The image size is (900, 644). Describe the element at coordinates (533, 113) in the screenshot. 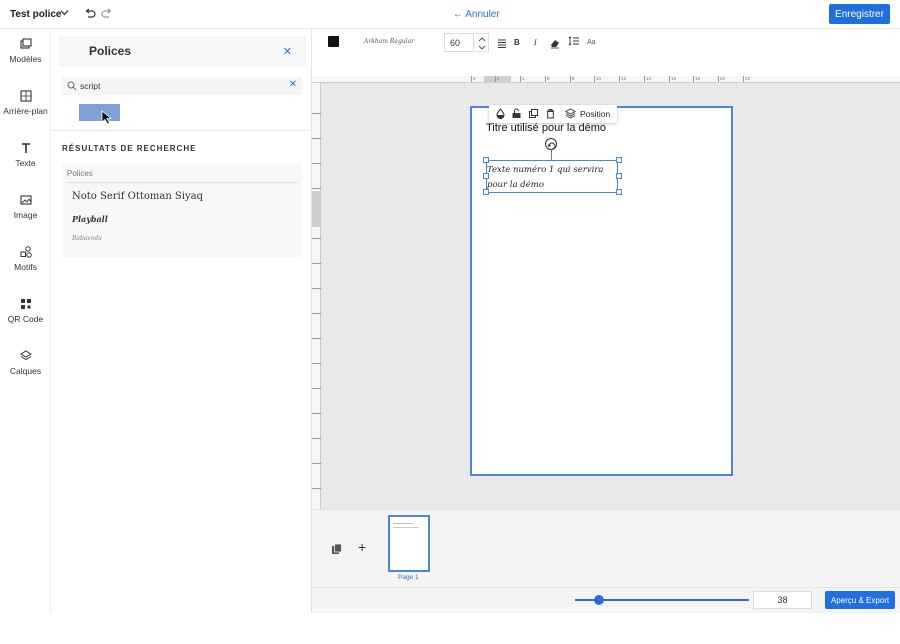

I see `duplicate-icon` at that location.